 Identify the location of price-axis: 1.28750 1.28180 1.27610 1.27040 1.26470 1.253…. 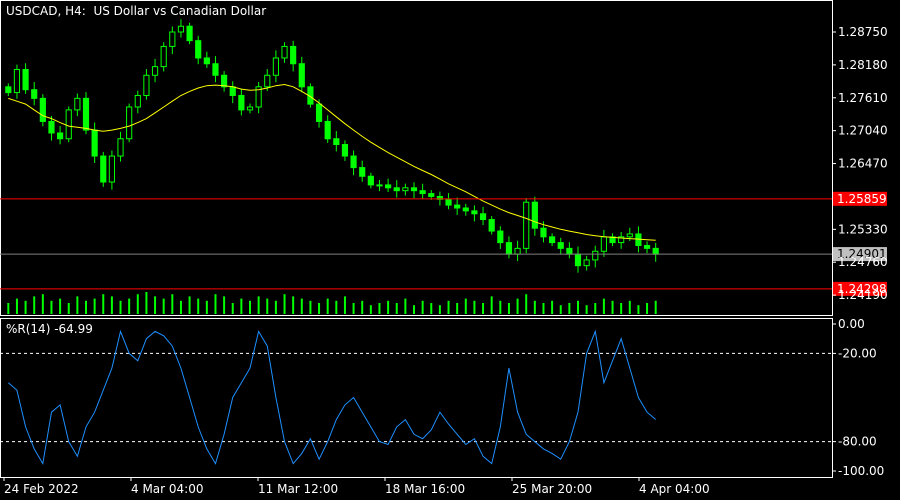
(860, 163).